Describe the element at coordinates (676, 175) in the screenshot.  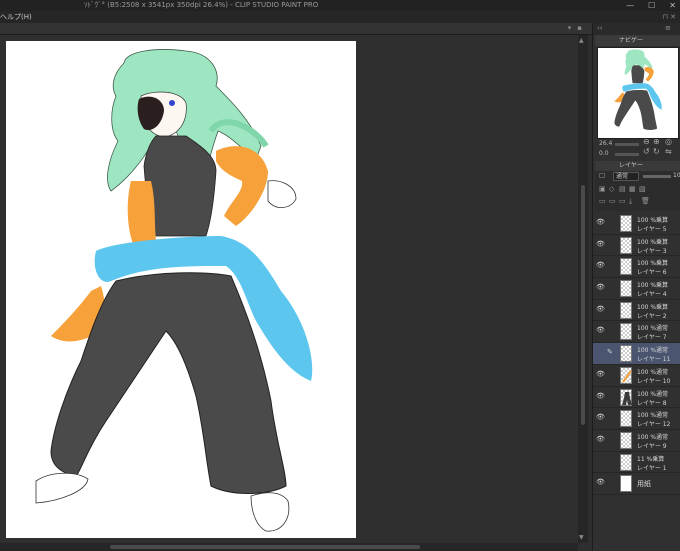
I see `opacity-value: 10` at that location.